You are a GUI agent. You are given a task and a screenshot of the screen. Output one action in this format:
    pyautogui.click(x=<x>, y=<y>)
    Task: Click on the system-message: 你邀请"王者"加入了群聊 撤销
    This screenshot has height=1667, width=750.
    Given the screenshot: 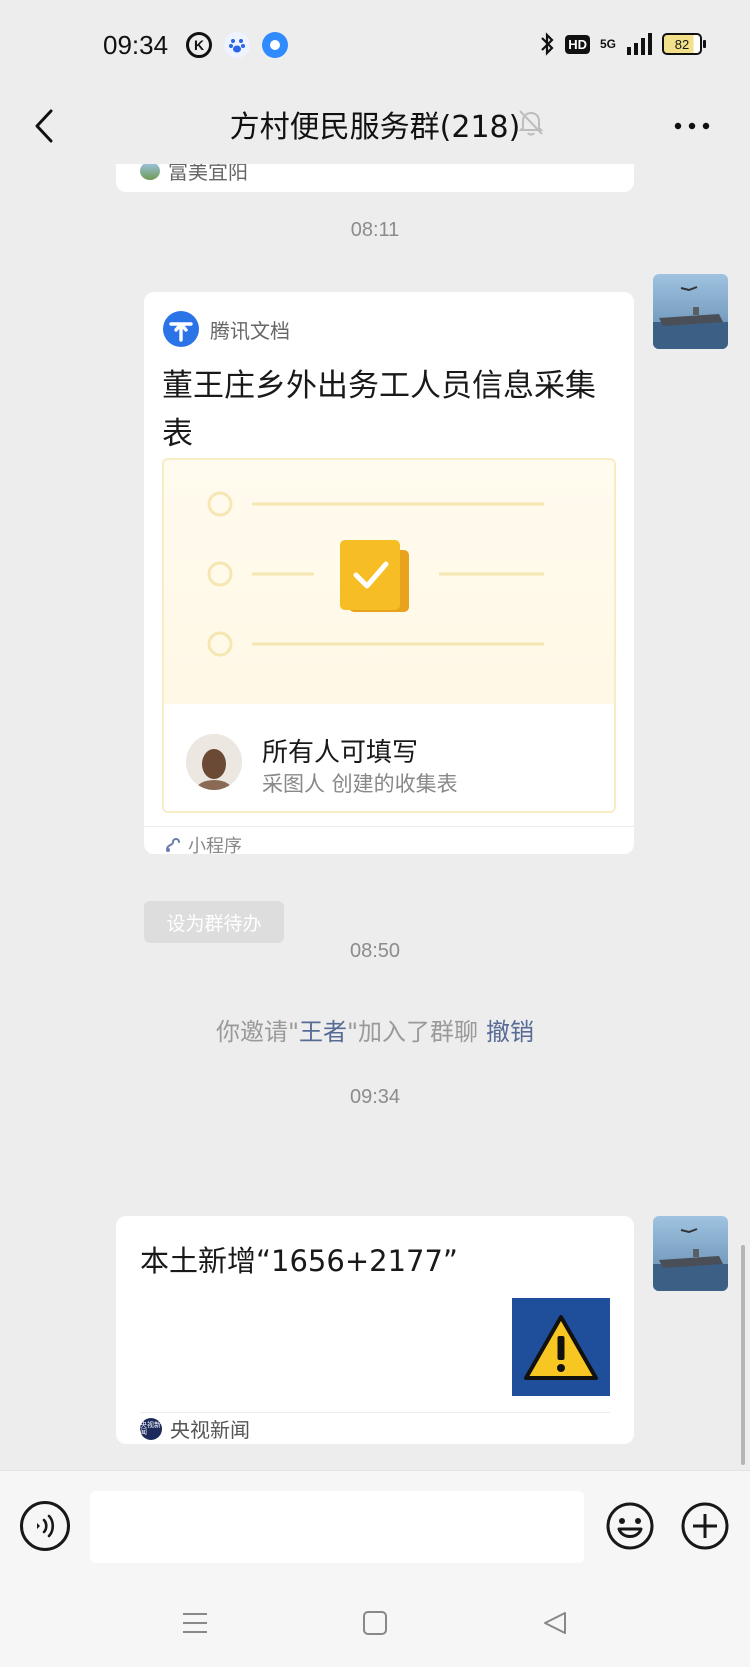 What is the action you would take?
    pyautogui.click(x=375, y=1029)
    